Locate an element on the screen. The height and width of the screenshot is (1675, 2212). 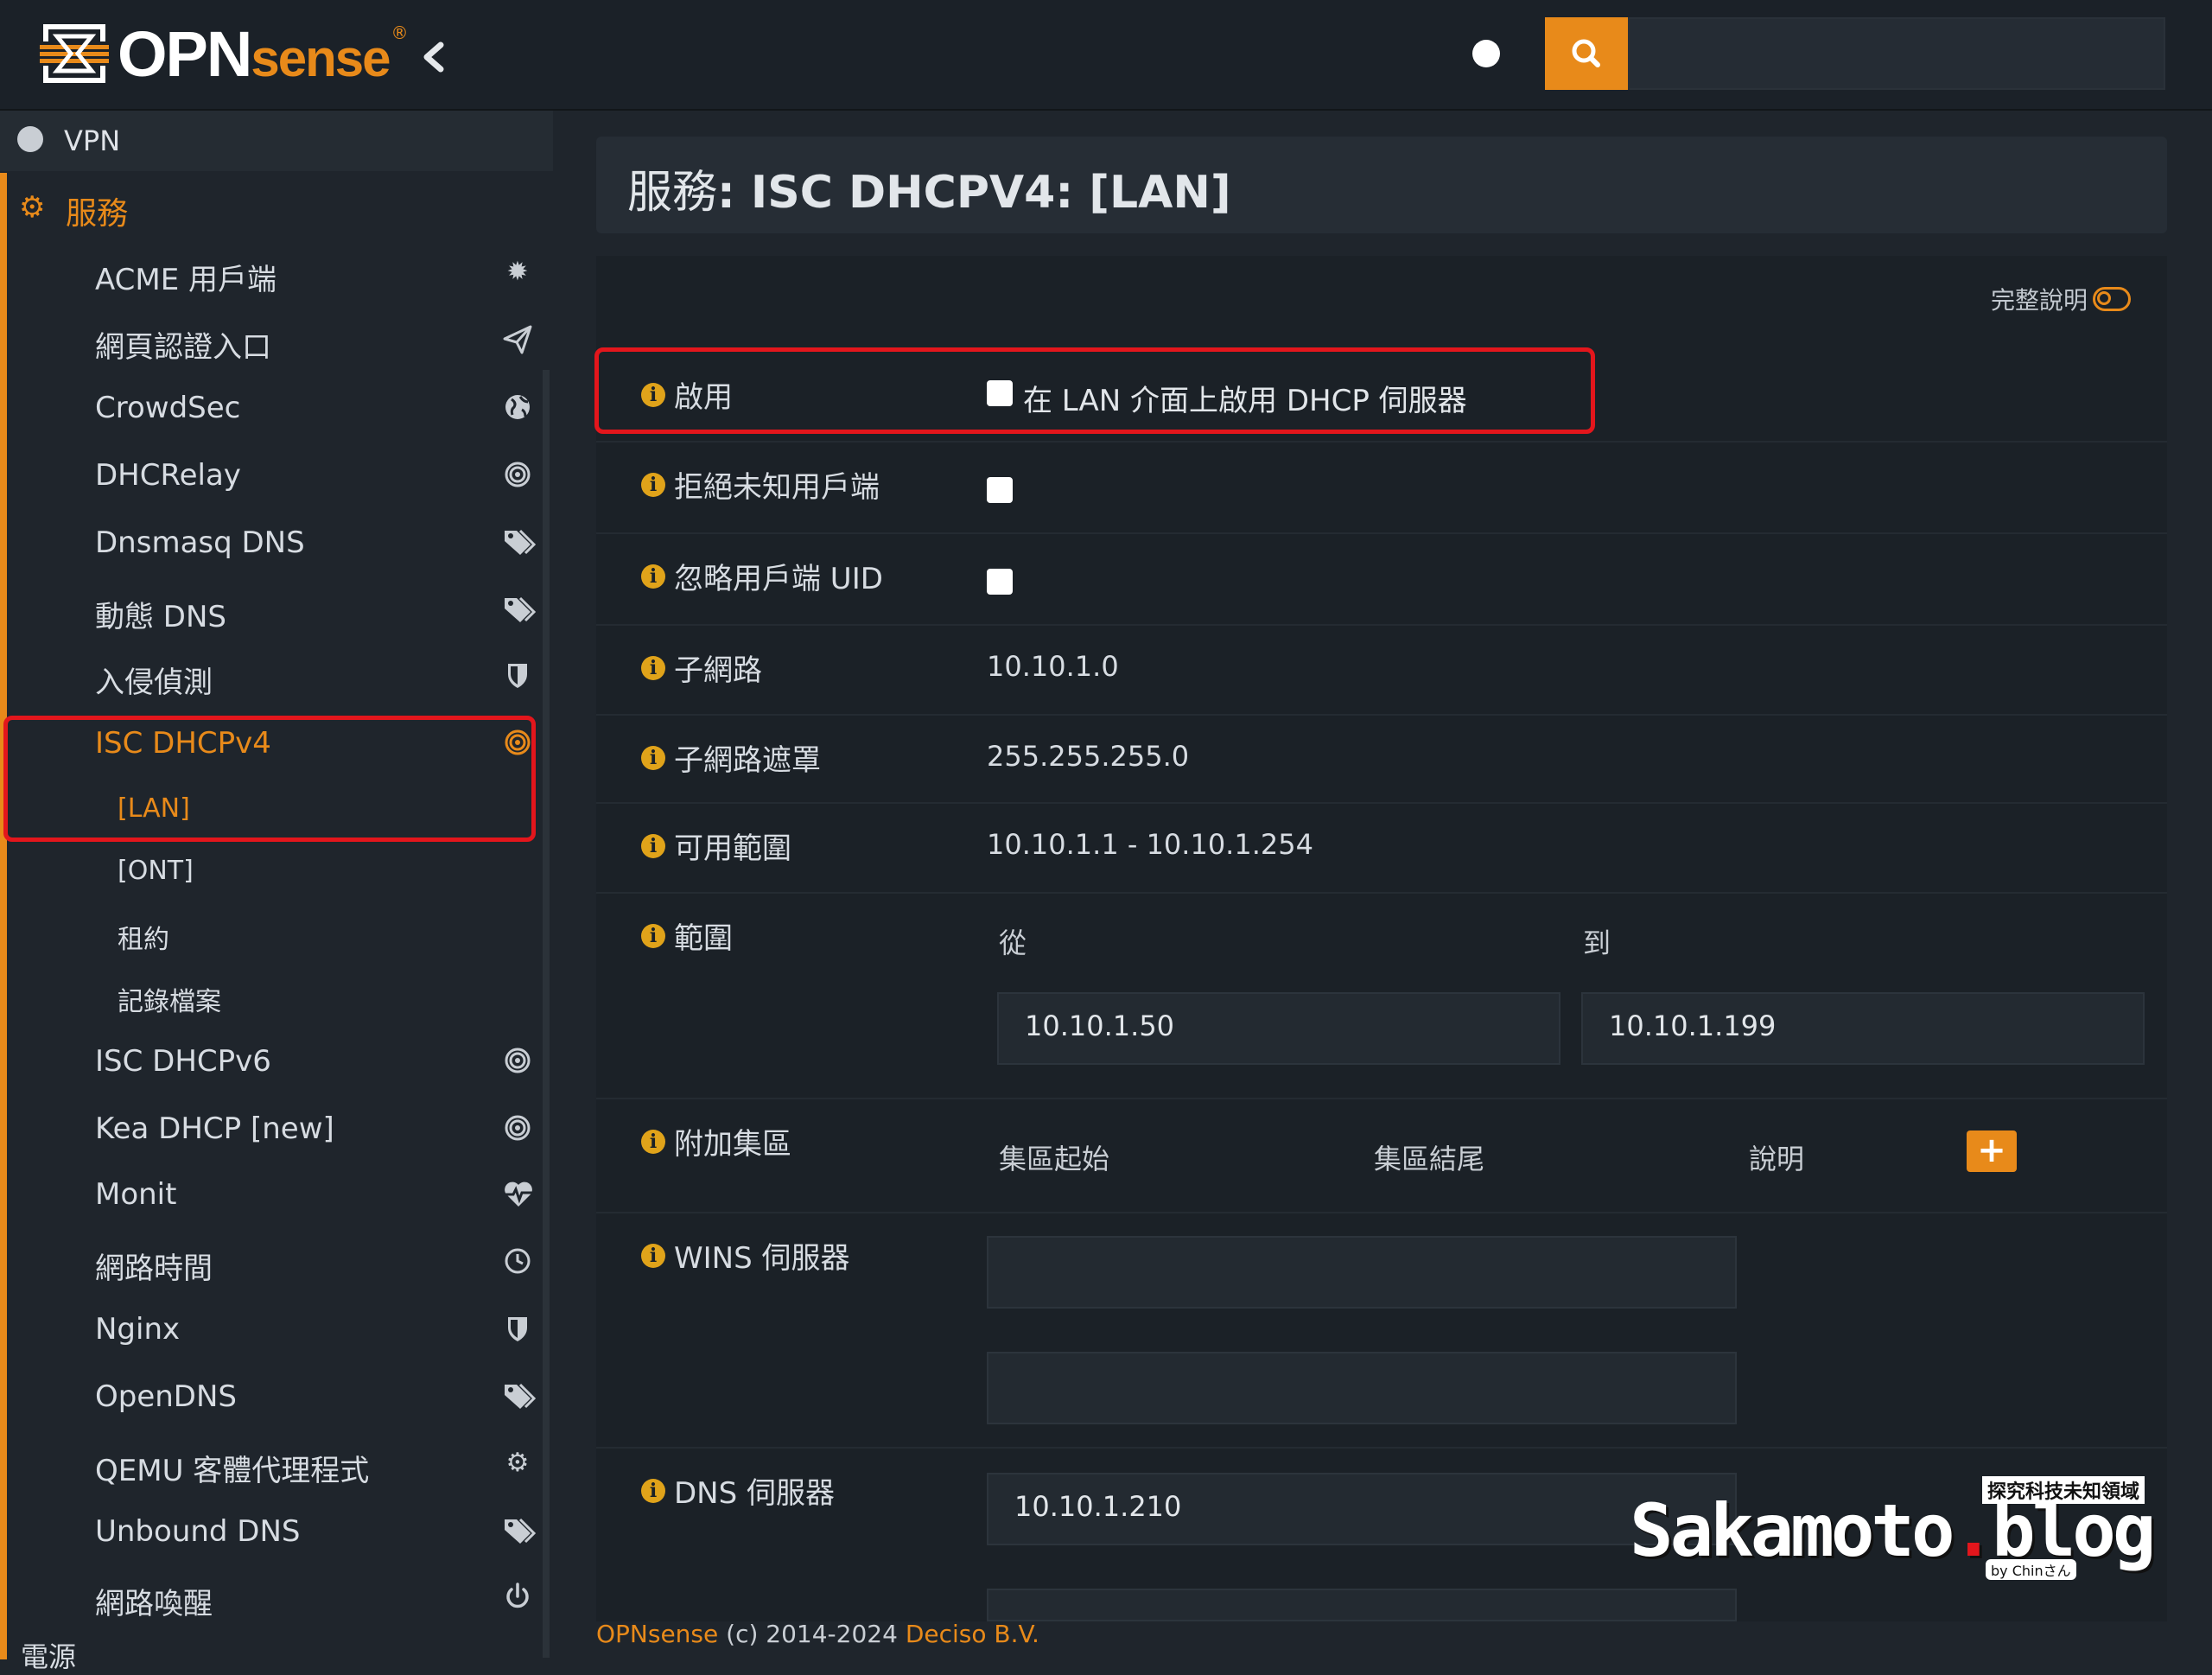
add-pool-button: + is located at coordinates (1992, 1151).